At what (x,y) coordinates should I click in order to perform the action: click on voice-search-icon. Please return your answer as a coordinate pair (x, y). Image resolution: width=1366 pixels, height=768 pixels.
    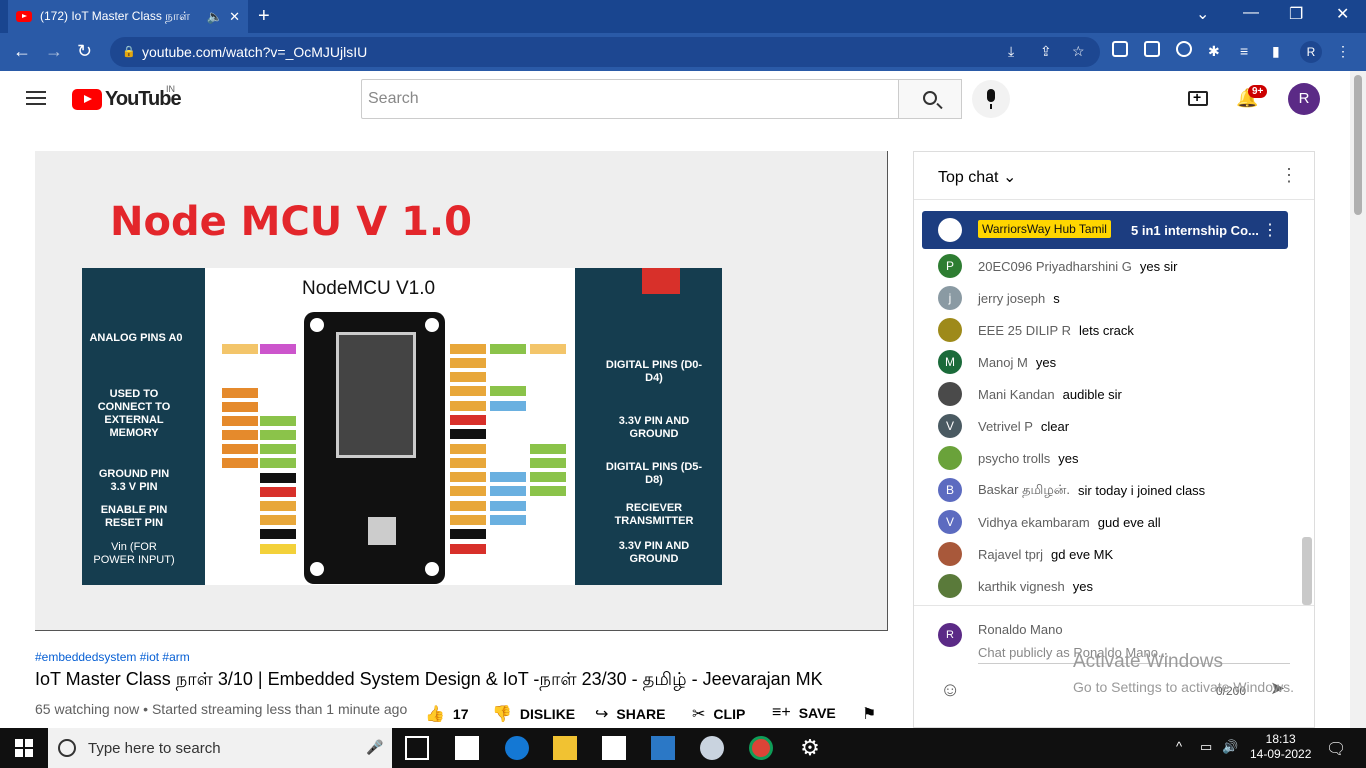
    Looking at the image, I should click on (991, 99).